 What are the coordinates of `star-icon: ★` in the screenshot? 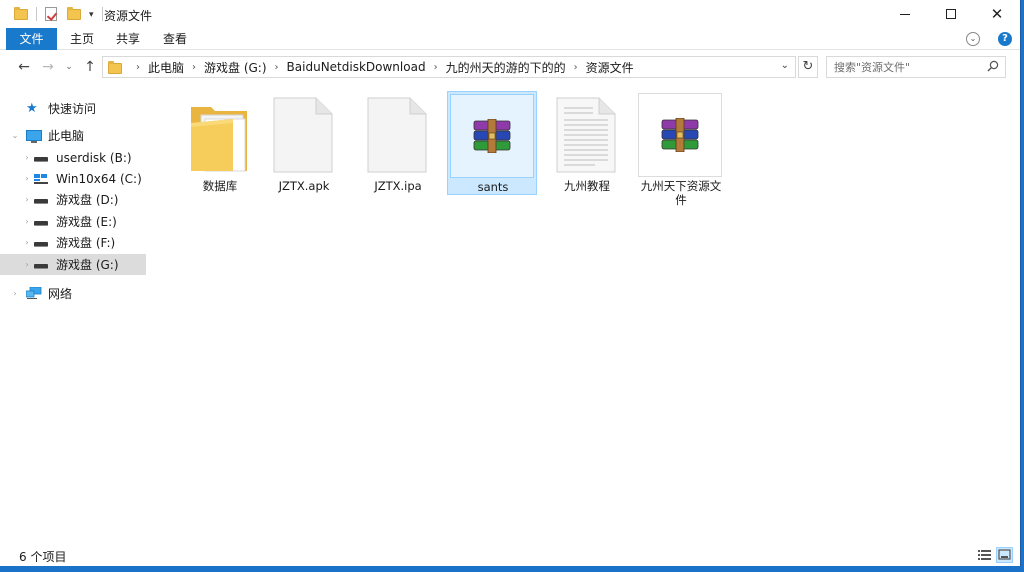 It's located at (32, 108).